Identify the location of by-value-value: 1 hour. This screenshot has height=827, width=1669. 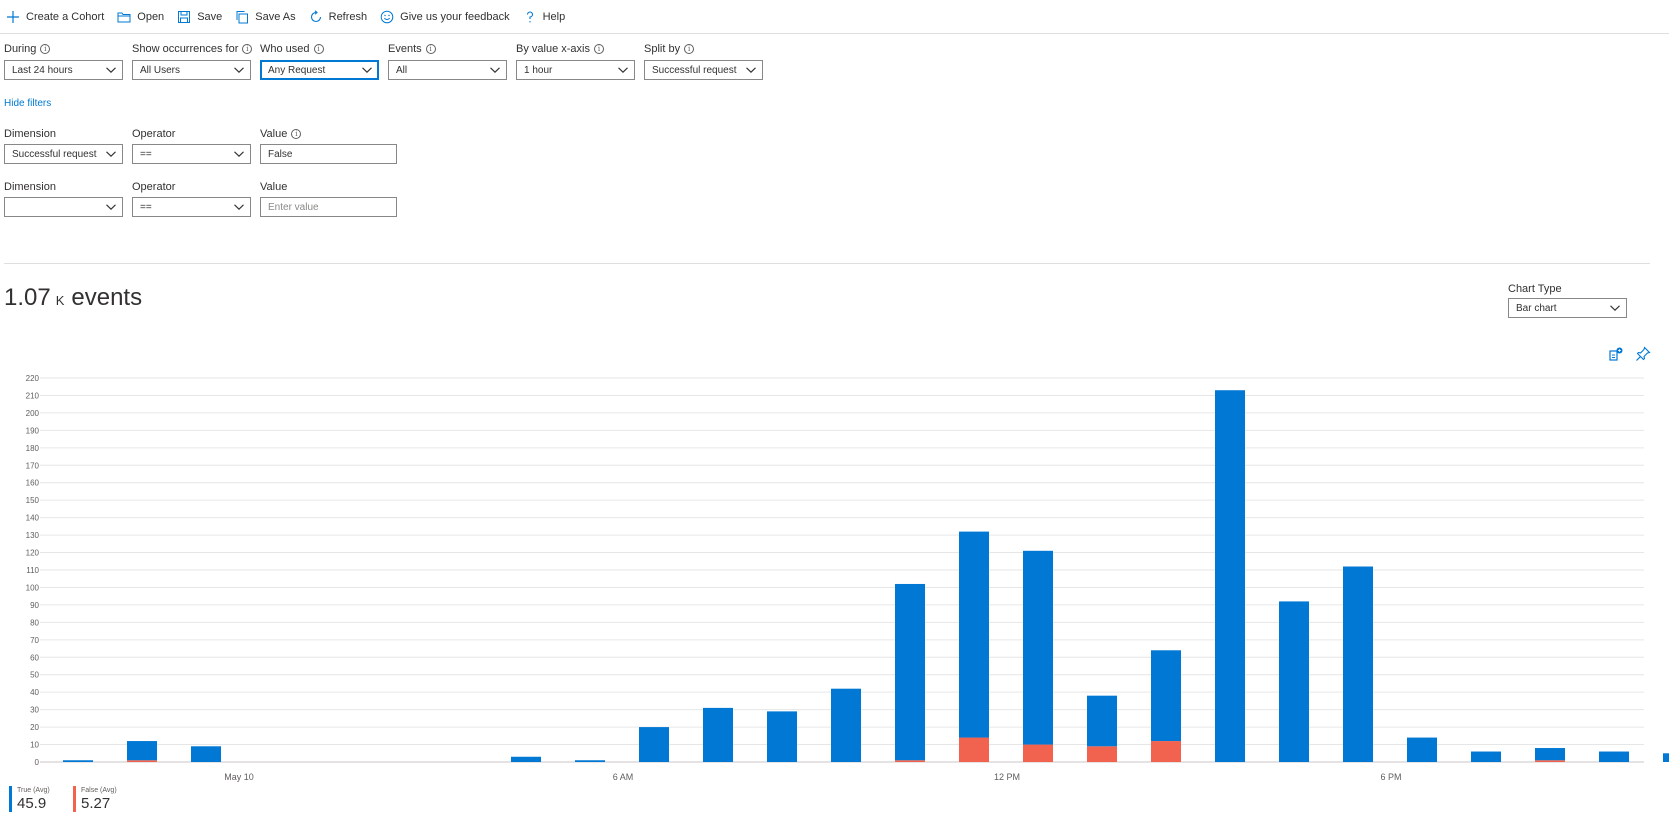
(538, 70).